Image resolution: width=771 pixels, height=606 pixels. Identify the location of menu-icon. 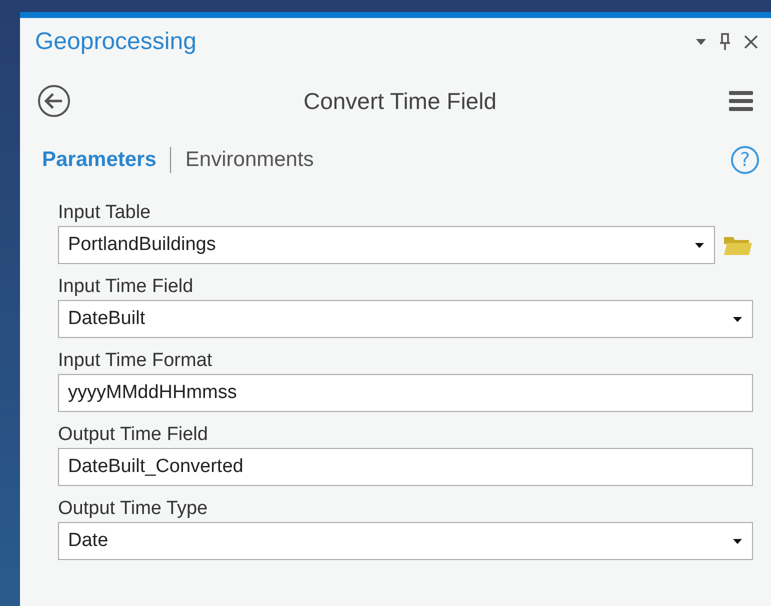
(741, 101).